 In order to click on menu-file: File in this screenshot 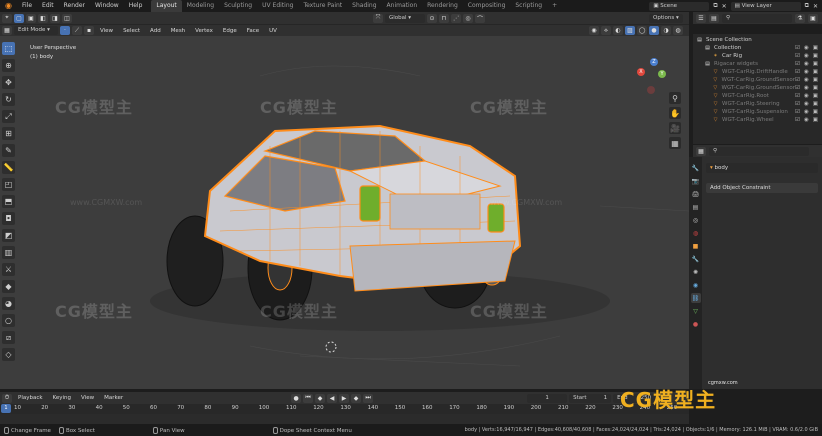, I will do `click(27, 6)`.